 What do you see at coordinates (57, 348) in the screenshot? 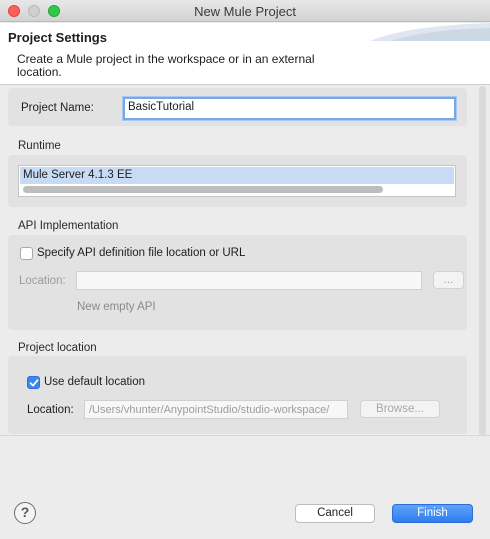
I see `project-location-section-label: Project location` at bounding box center [57, 348].